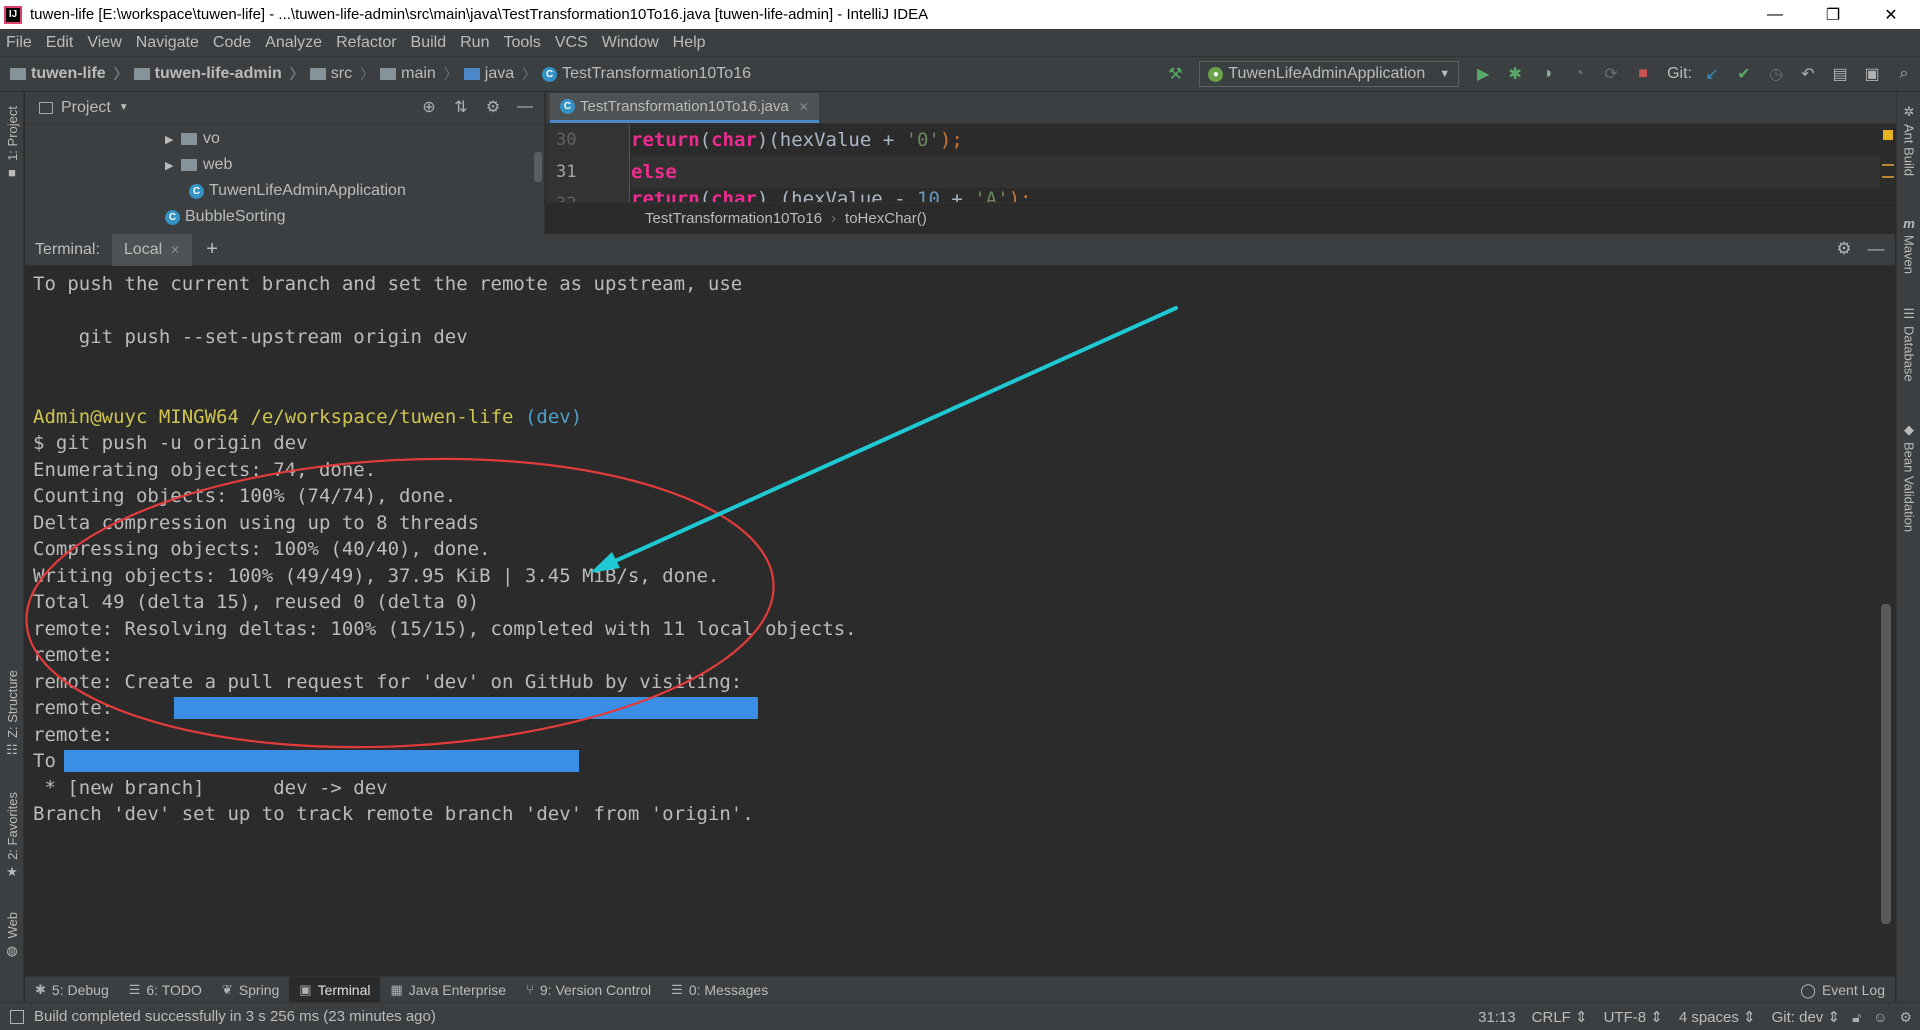 The width and height of the screenshot is (1920, 1030). I want to click on tab-messages: ☰ 0: Messages, so click(719, 990).